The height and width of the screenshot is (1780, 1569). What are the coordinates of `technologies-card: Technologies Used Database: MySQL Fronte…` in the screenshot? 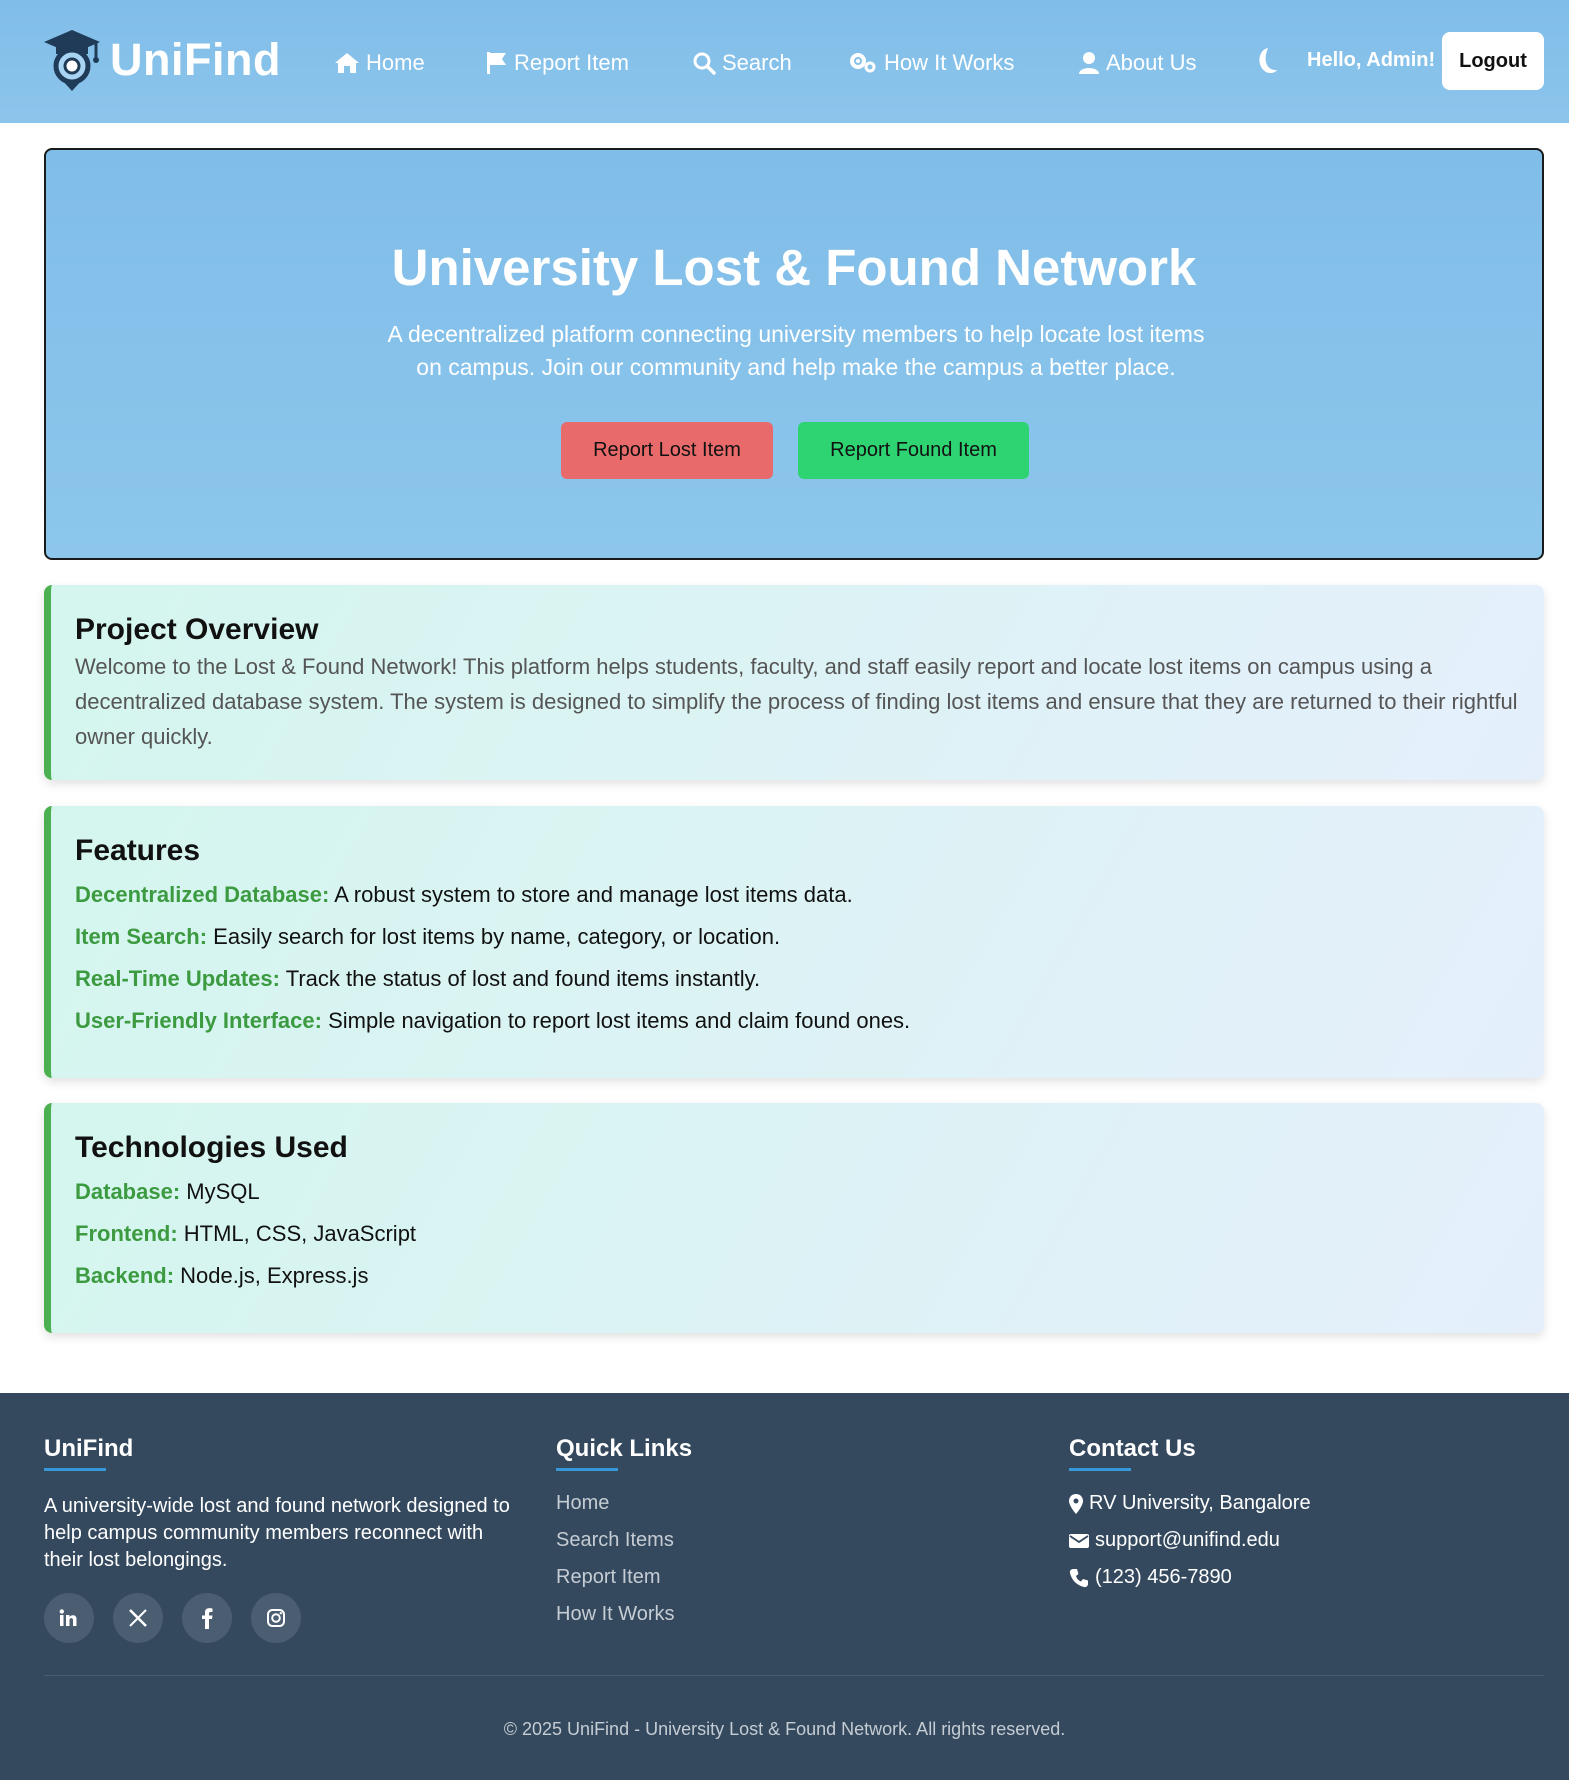 It's located at (794, 1218).